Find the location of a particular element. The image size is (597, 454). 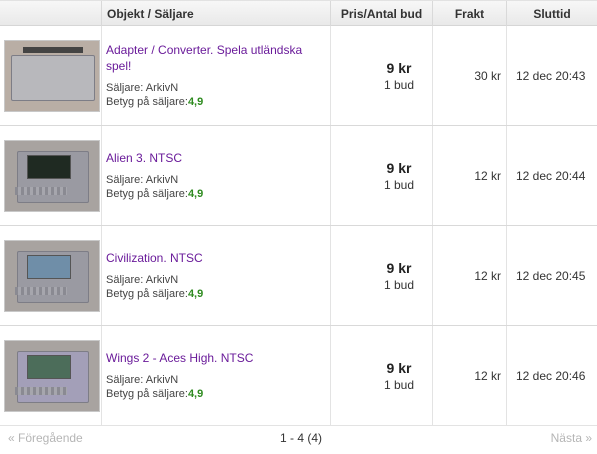

end-time-cell: 12 dec 20:46 is located at coordinates (551, 375).